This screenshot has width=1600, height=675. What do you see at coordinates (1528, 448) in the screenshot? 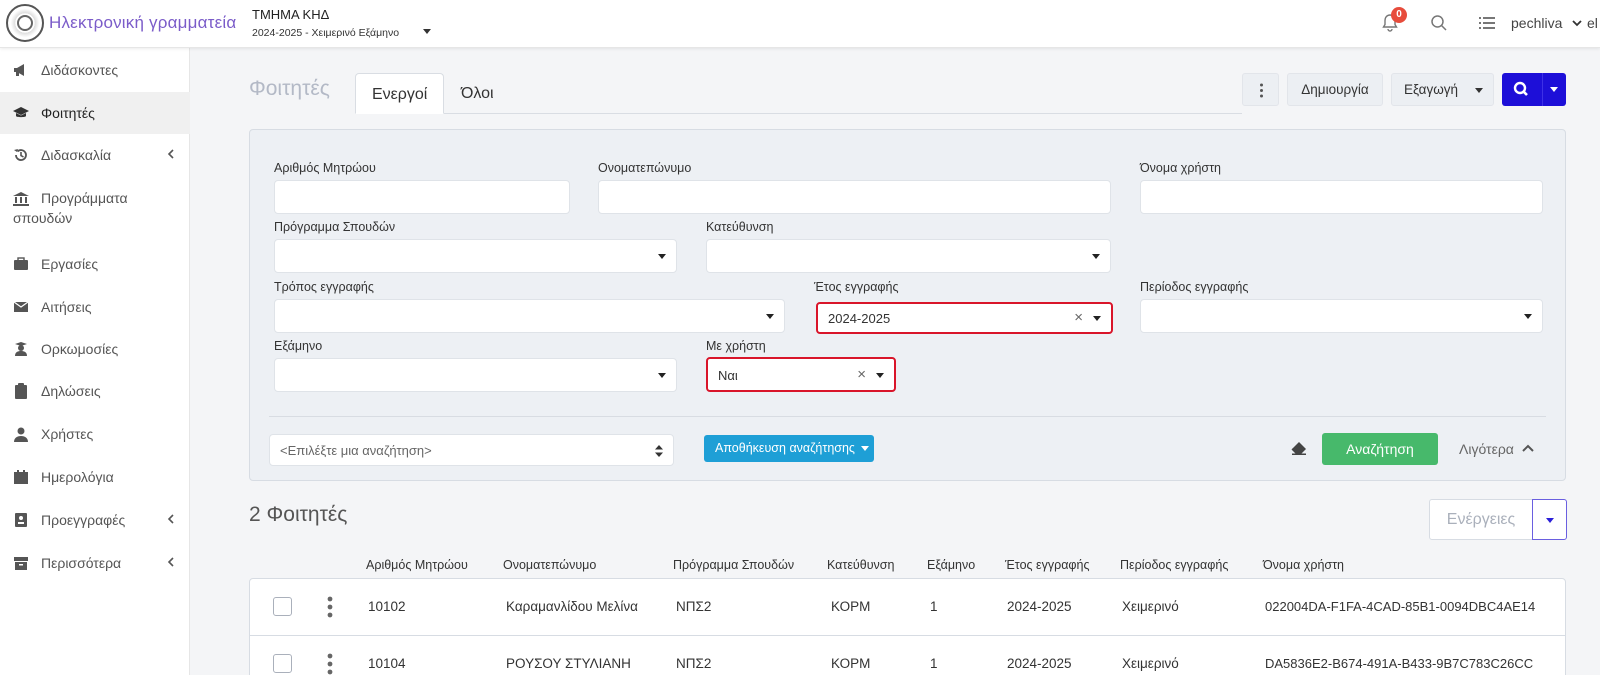
I see `chevron-up-icon` at bounding box center [1528, 448].